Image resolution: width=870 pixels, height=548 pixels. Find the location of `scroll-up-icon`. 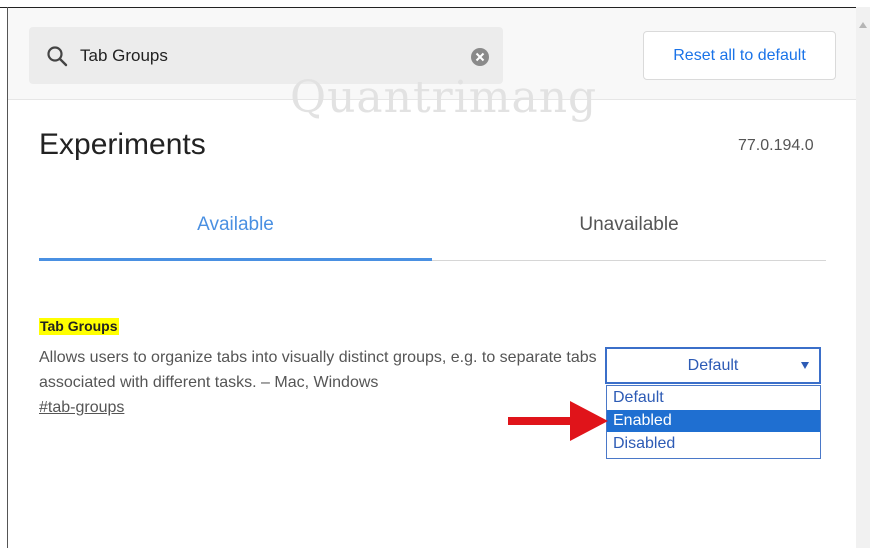

scroll-up-icon is located at coordinates (863, 25).